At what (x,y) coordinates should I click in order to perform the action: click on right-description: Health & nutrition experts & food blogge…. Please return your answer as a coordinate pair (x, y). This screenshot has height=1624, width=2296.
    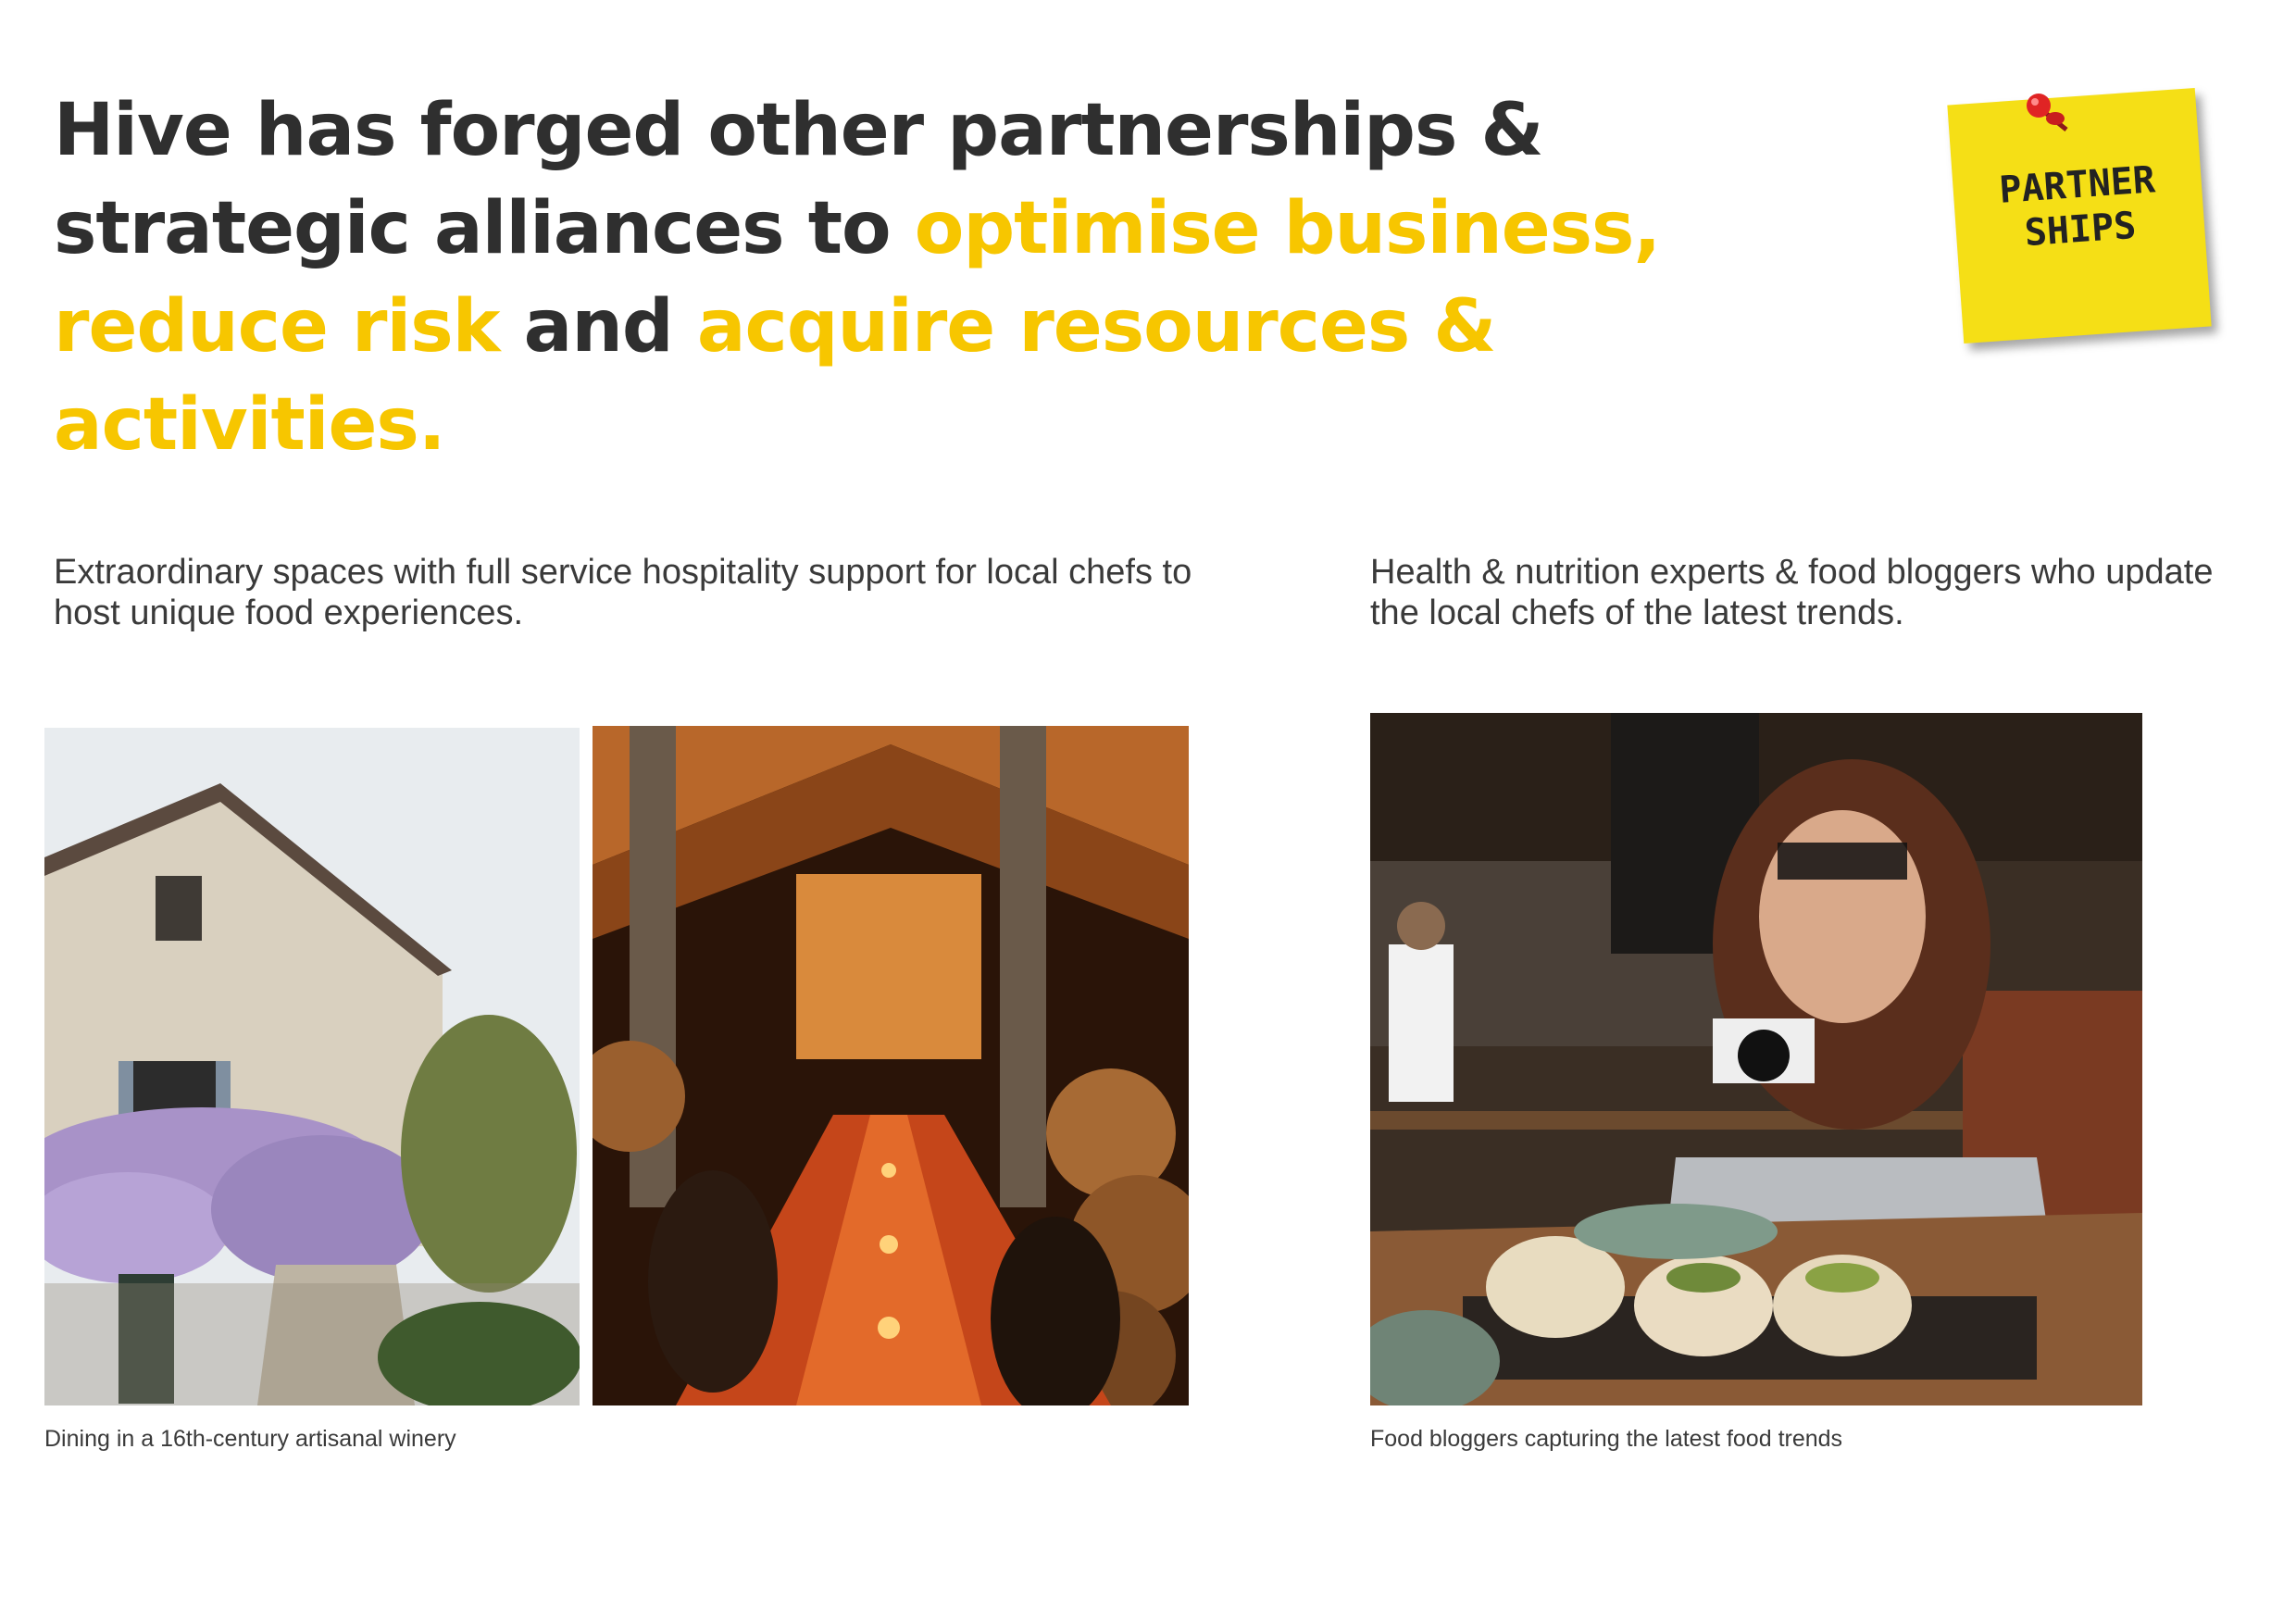
    Looking at the image, I should click on (1792, 592).